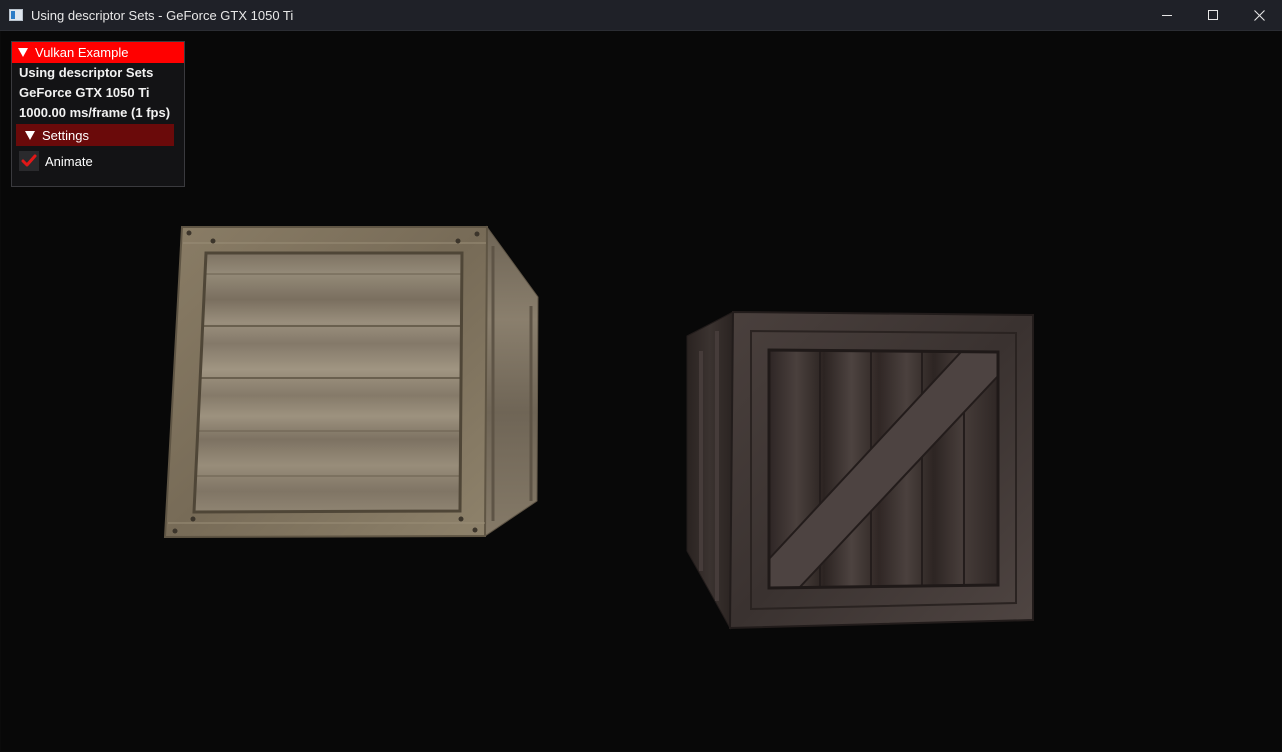 The width and height of the screenshot is (1282, 752). Describe the element at coordinates (65, 135) in the screenshot. I see `settings-header-label: Settings` at that location.